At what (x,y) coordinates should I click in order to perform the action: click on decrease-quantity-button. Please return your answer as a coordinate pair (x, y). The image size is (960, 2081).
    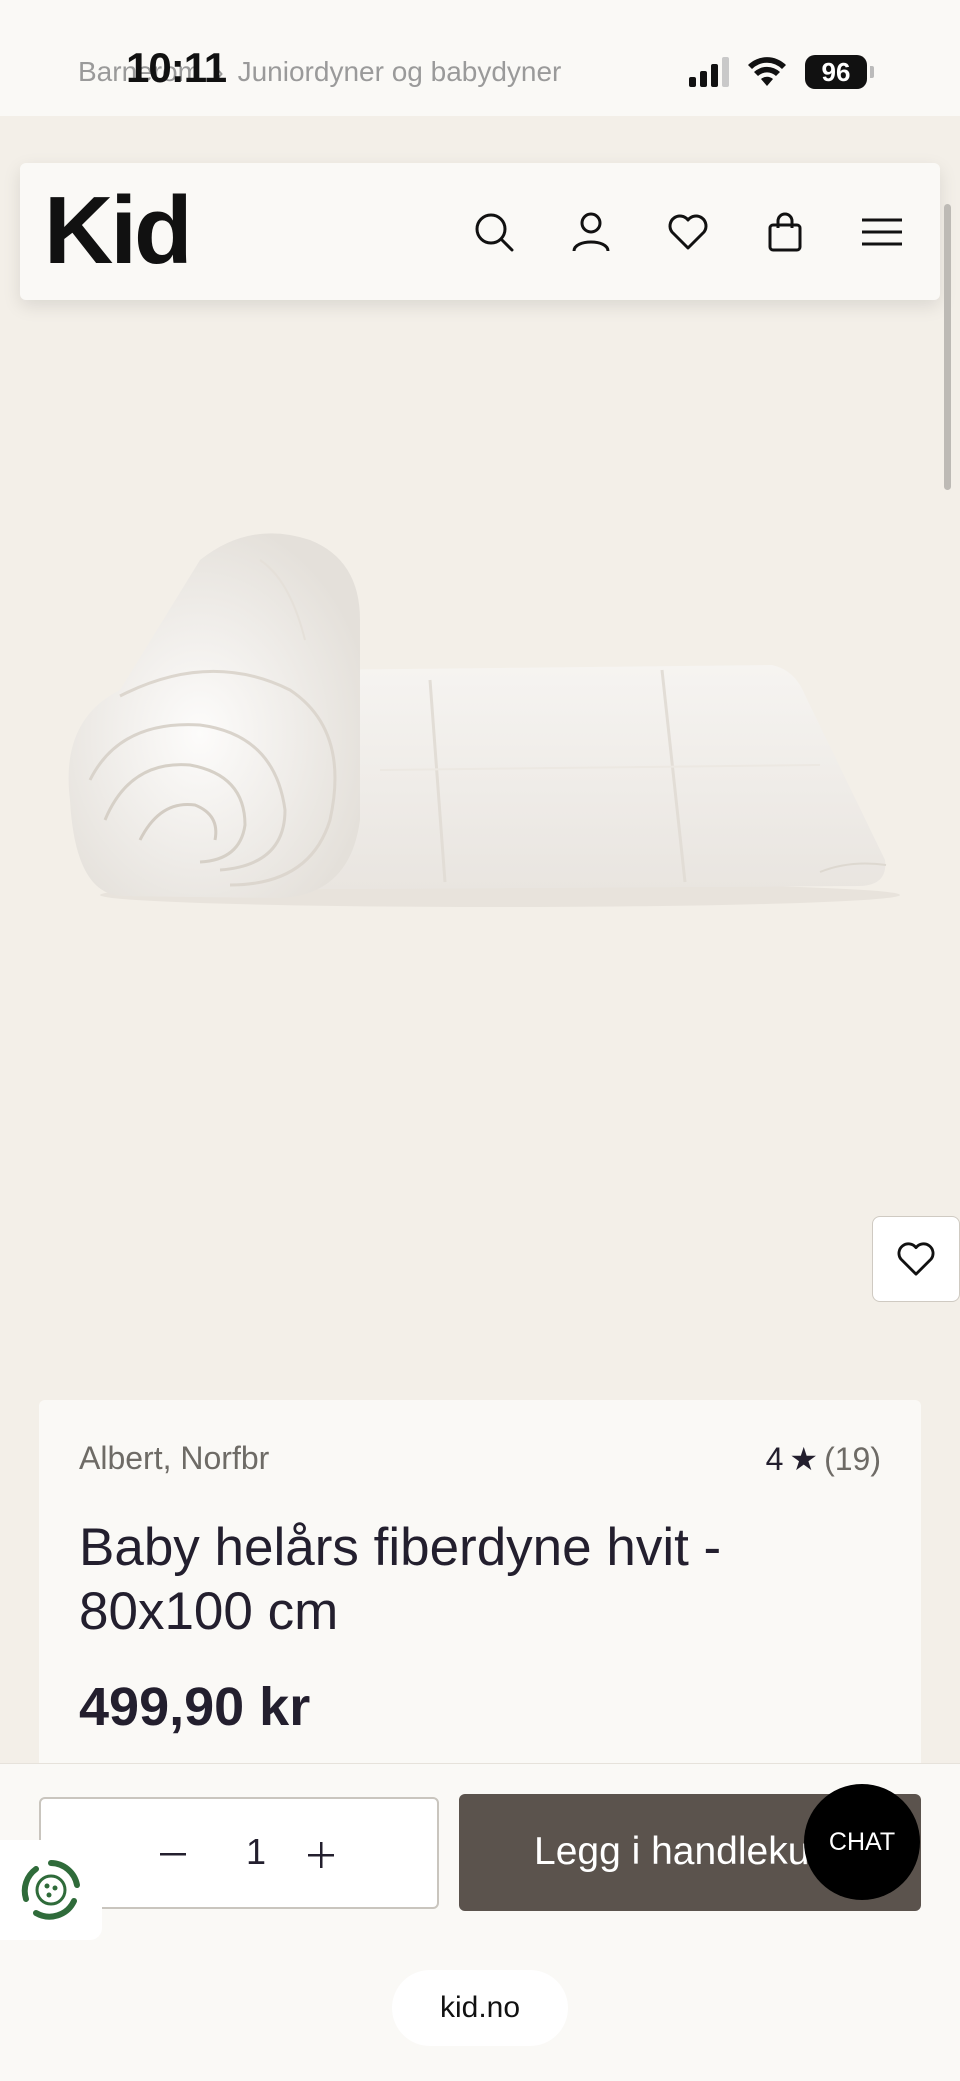
    Looking at the image, I should click on (173, 1855).